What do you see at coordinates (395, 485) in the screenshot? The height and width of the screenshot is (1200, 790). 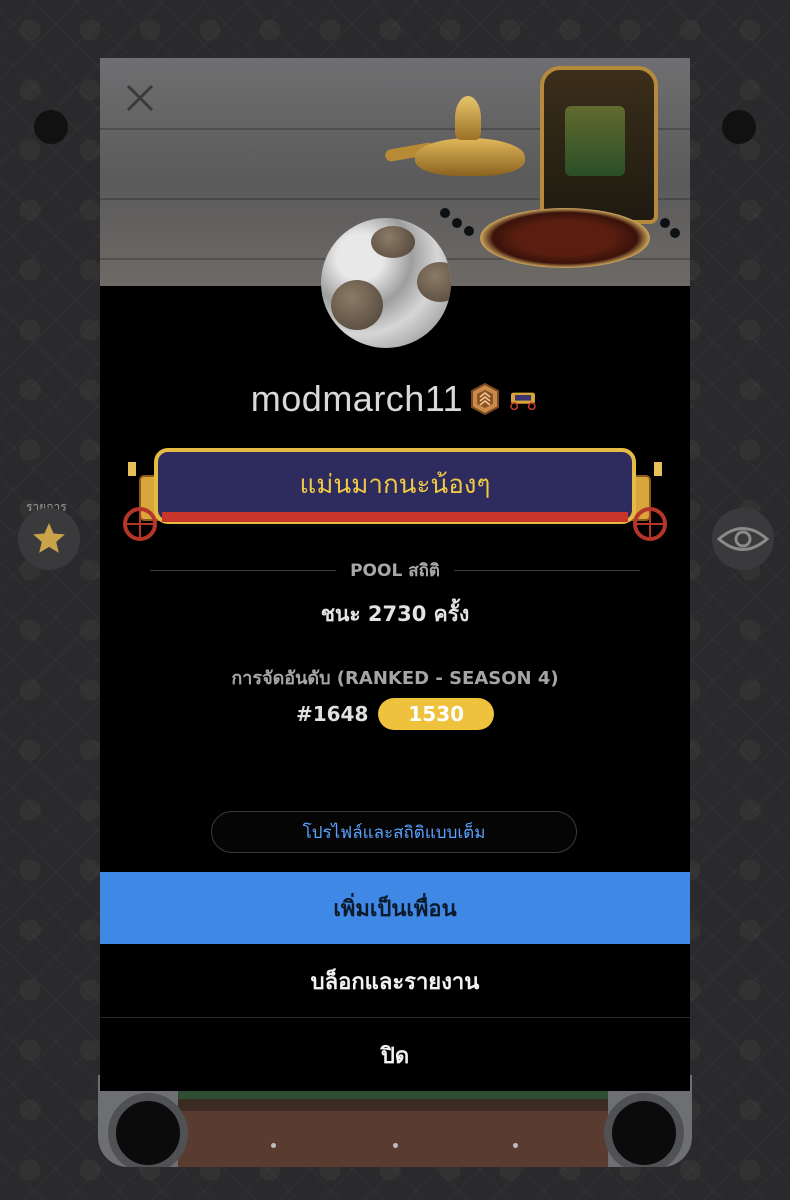 I see `player-title: แม่นมากนะน้องๆ` at bounding box center [395, 485].